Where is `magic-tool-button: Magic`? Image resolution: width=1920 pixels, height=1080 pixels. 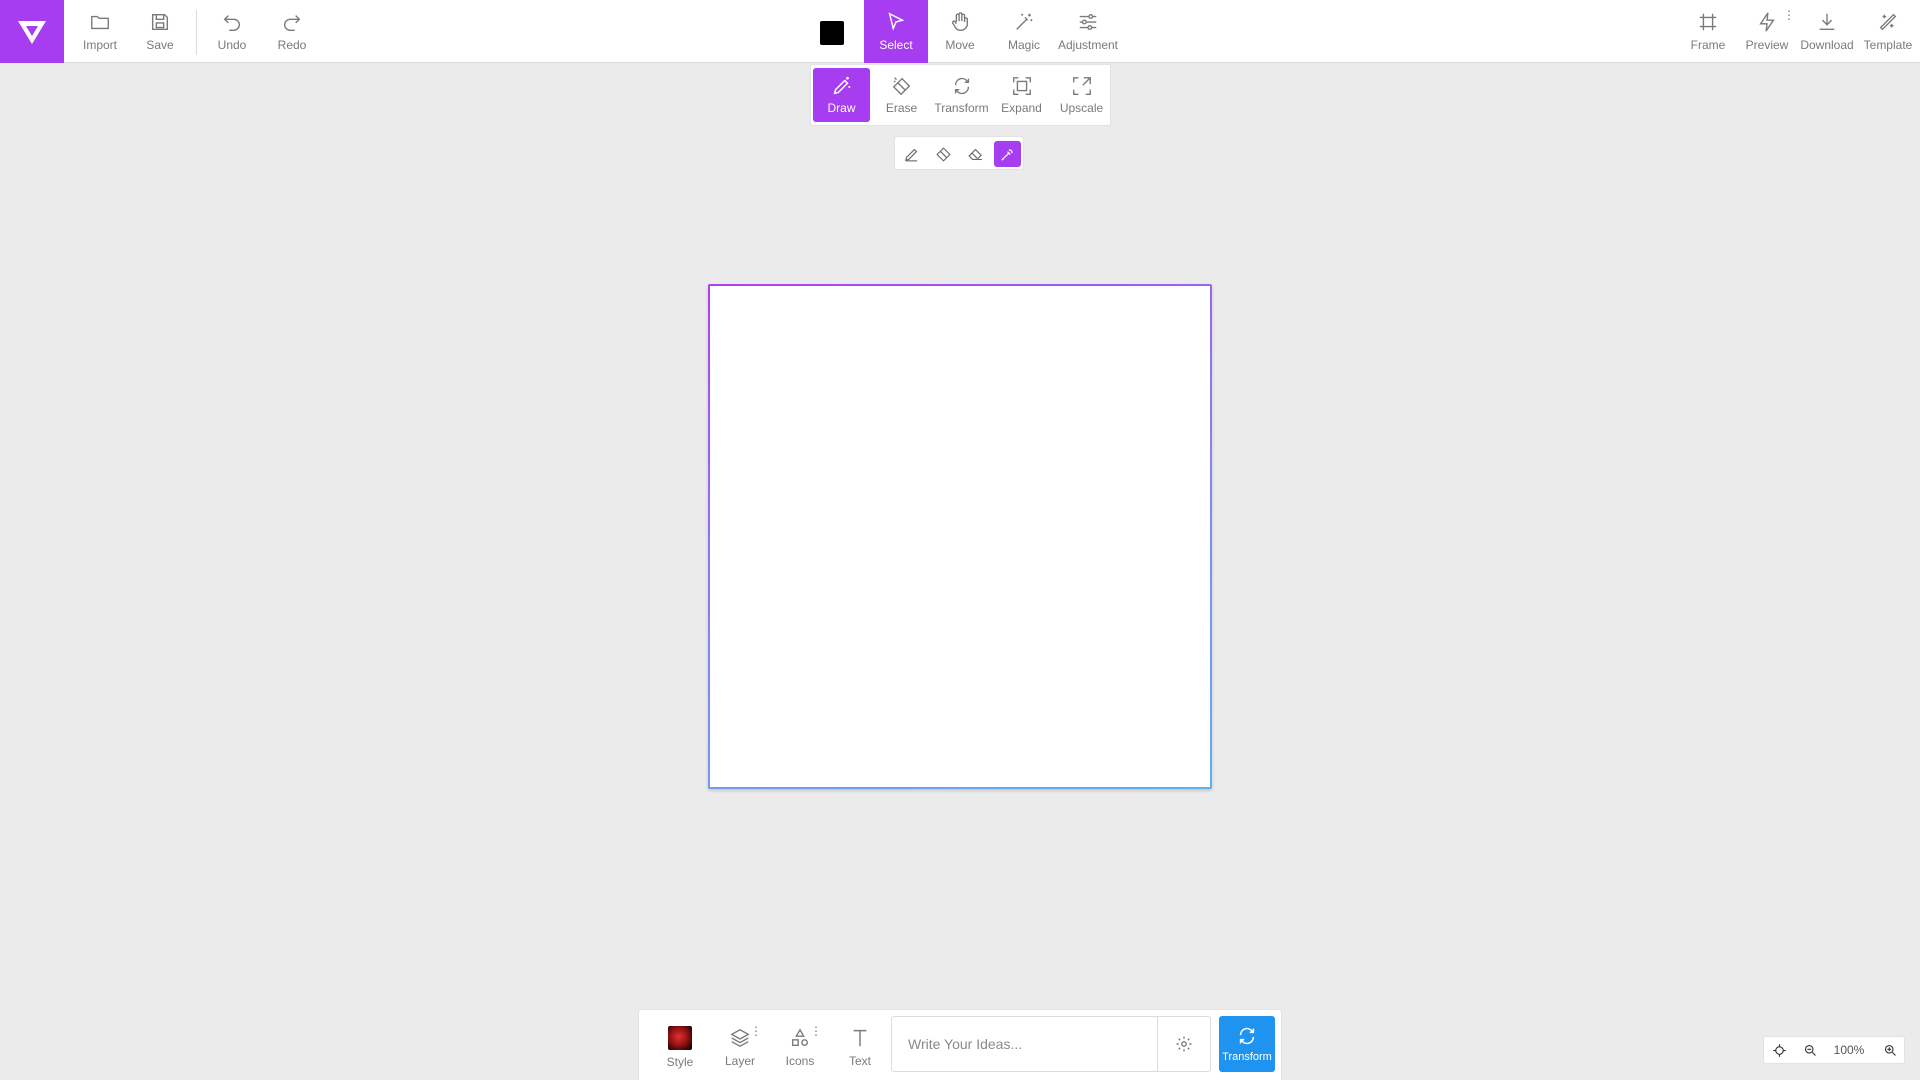
magic-tool-button: Magic is located at coordinates (1024, 31).